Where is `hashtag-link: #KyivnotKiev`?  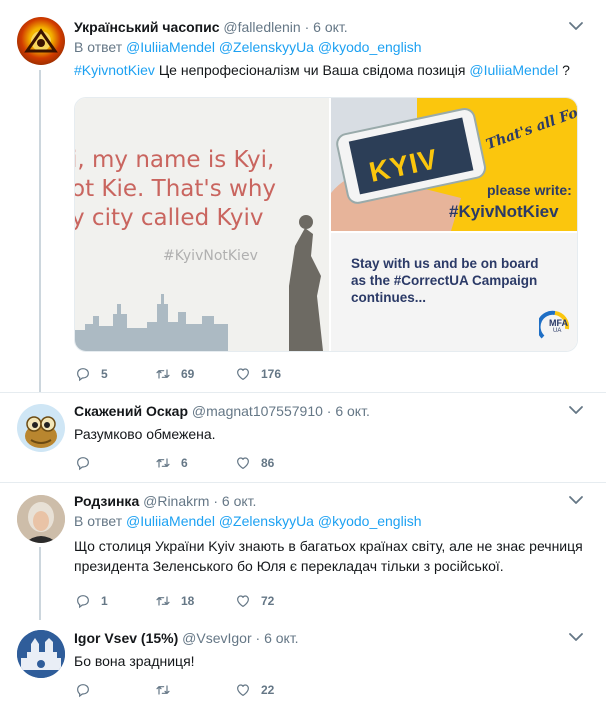 hashtag-link: #KyivnotKiev is located at coordinates (114, 70).